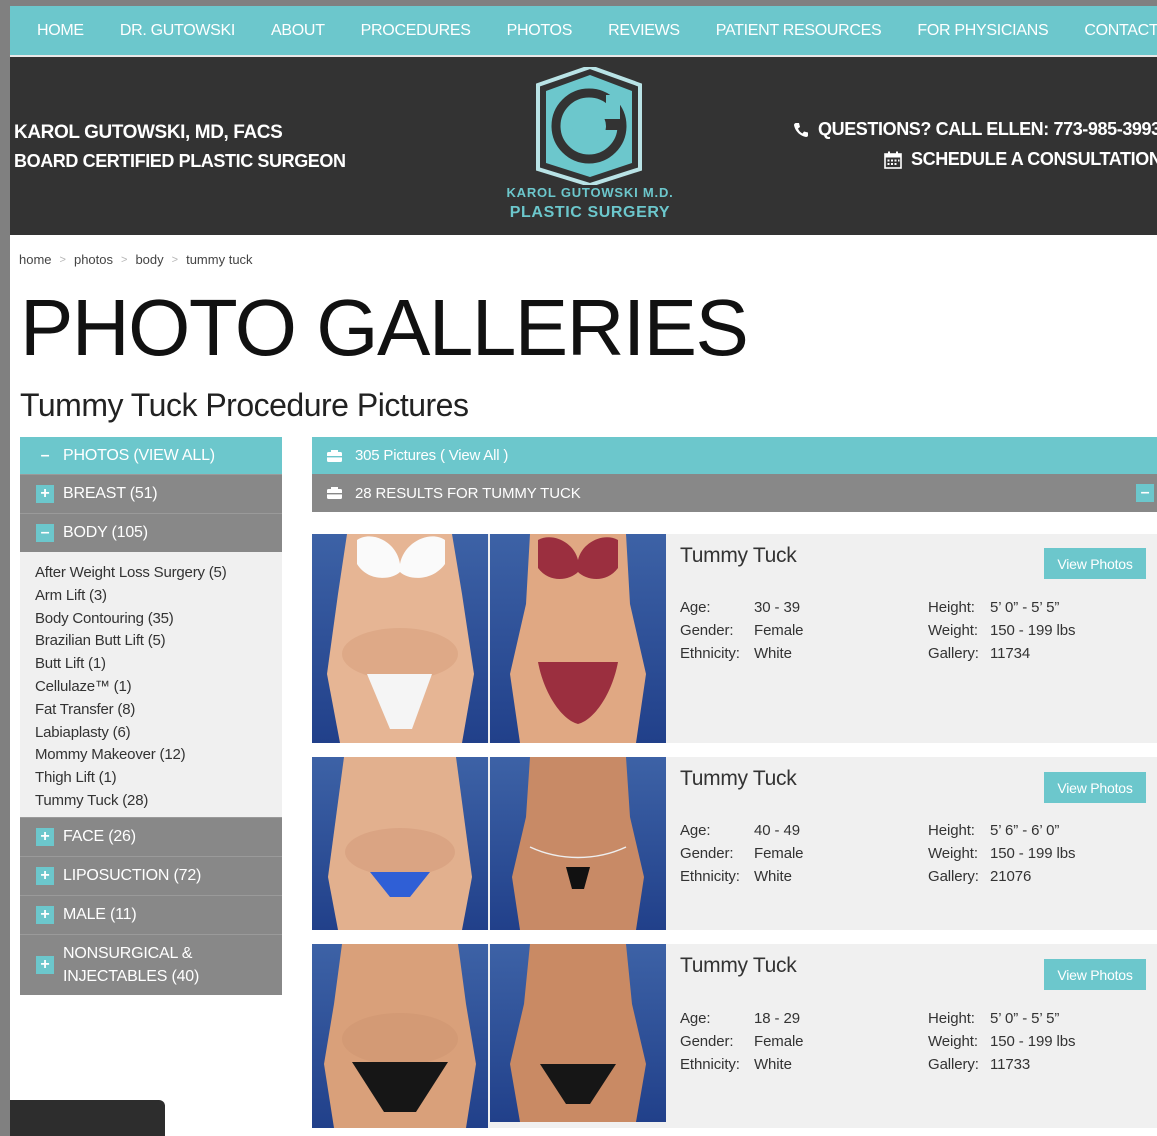  What do you see at coordinates (151, 710) in the screenshot?
I see `sidebar-subitem: Fat Transfer (8)` at bounding box center [151, 710].